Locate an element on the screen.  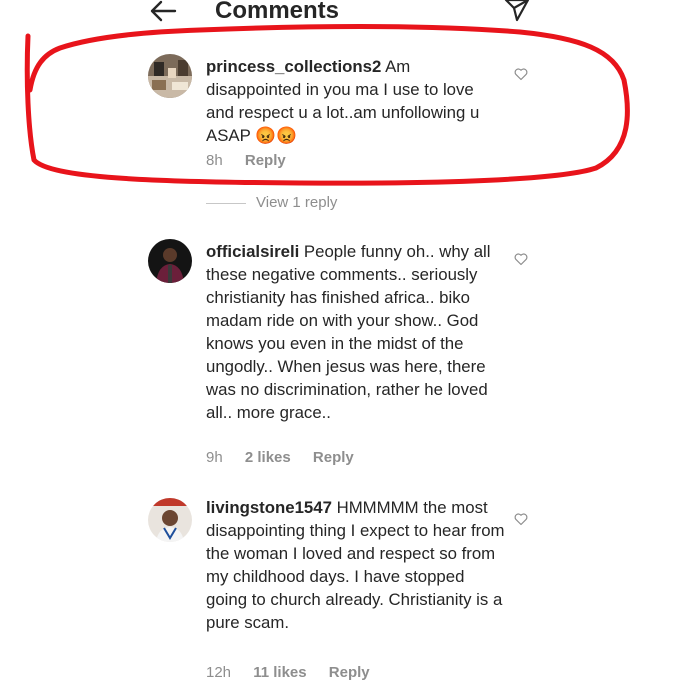
comment-meta: 8h Reply is located at coordinates (255, 160).